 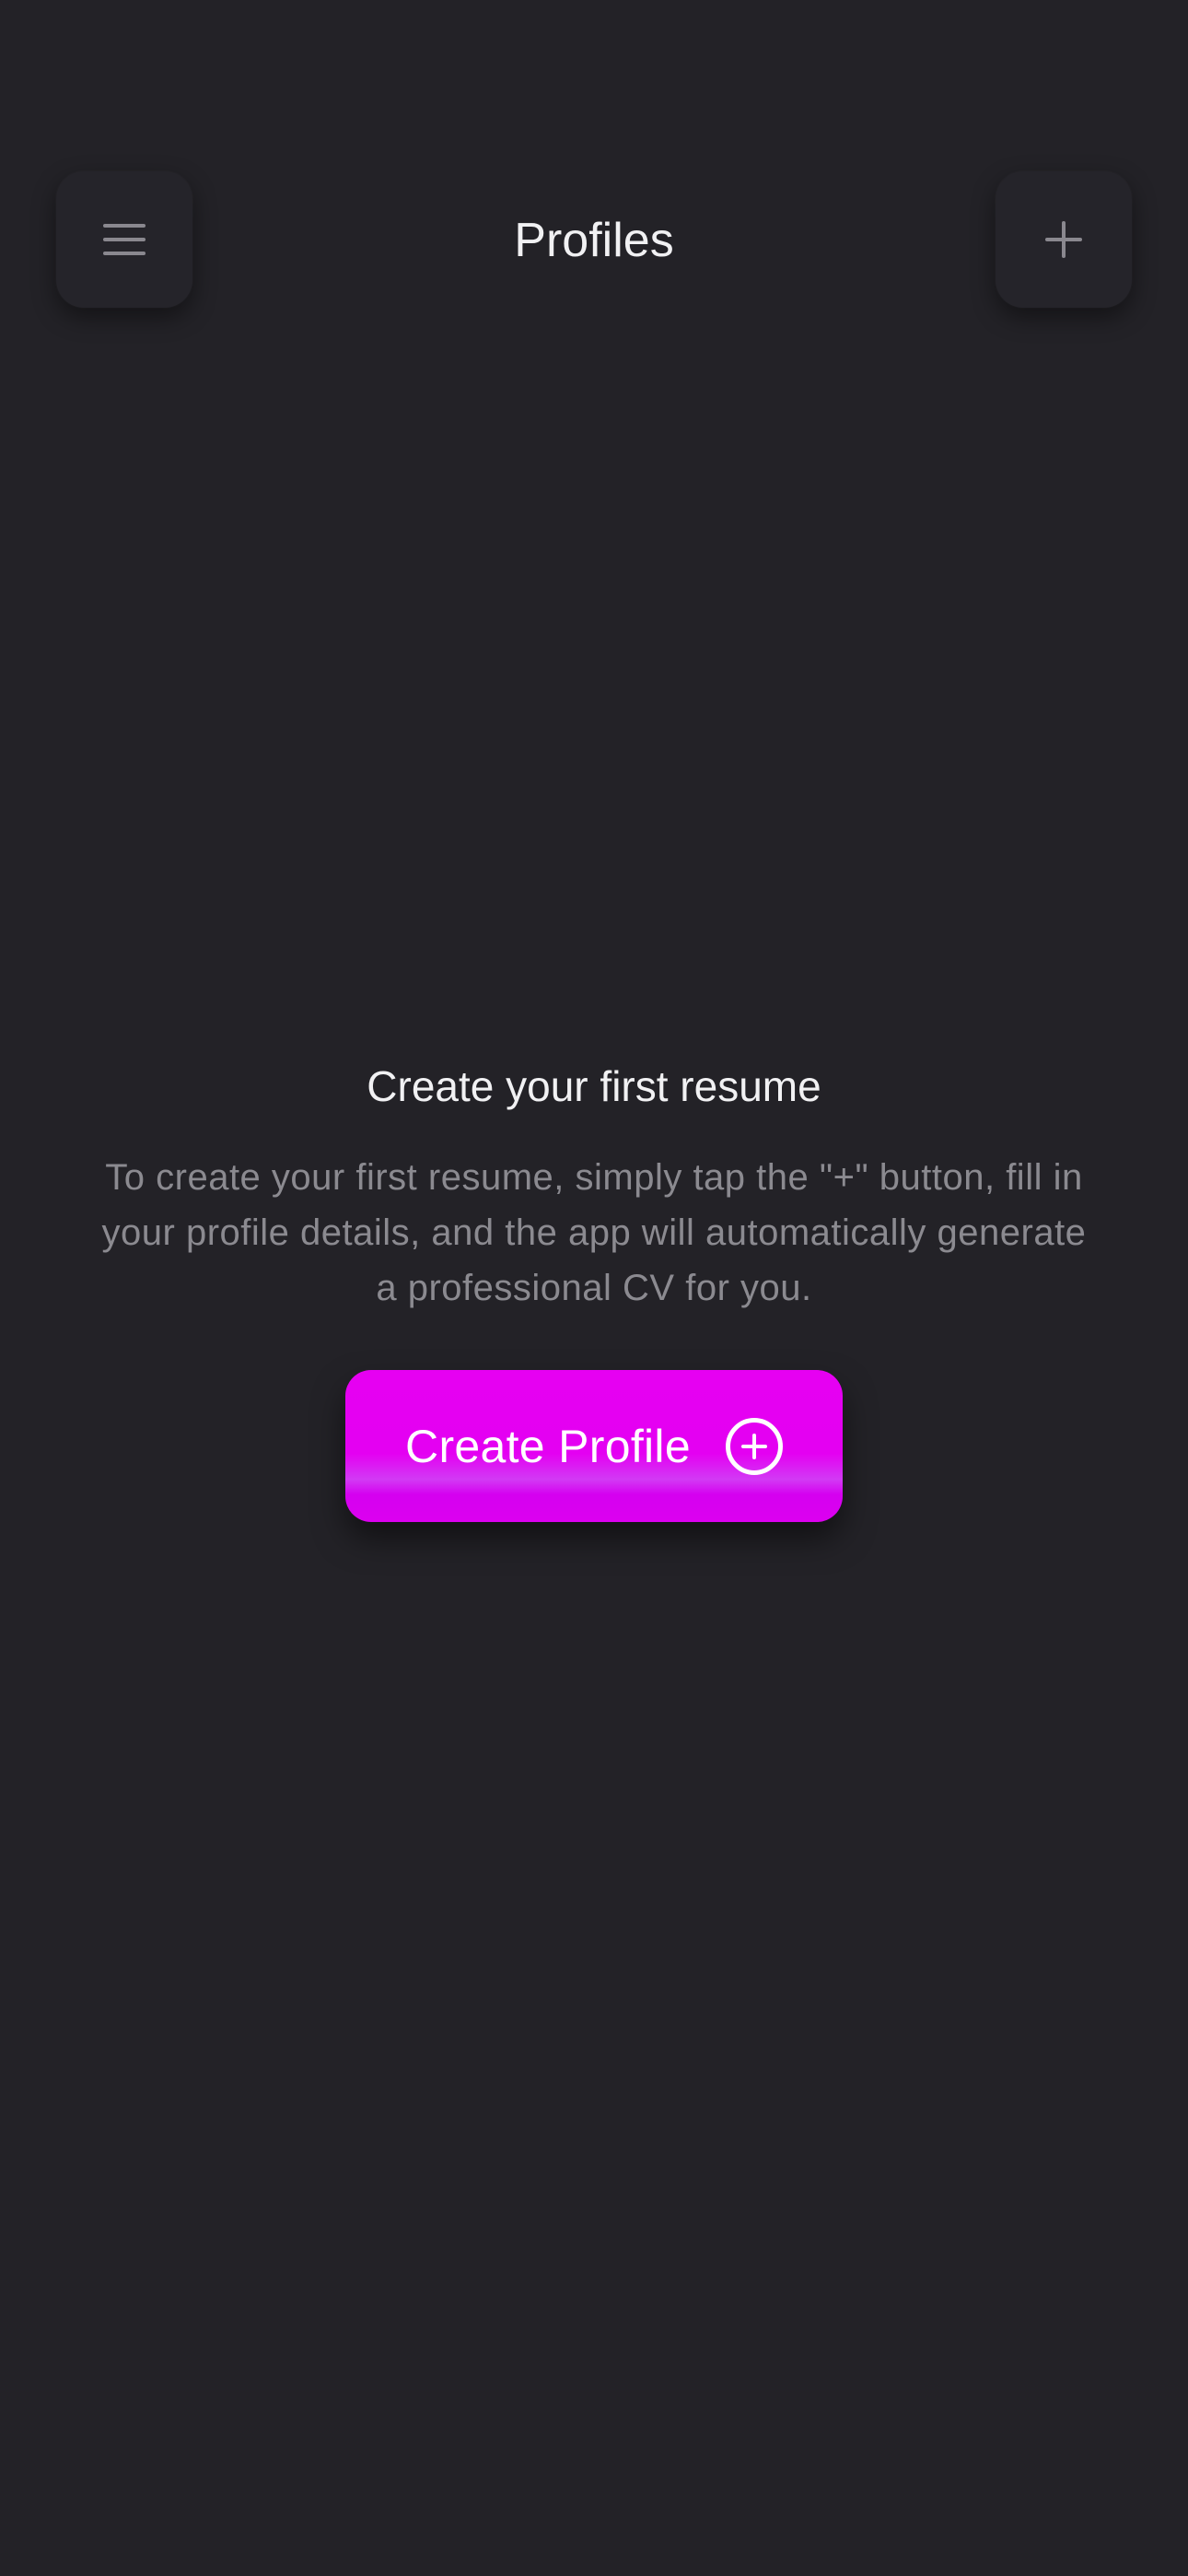 What do you see at coordinates (754, 1446) in the screenshot?
I see `circle-plus-icon` at bounding box center [754, 1446].